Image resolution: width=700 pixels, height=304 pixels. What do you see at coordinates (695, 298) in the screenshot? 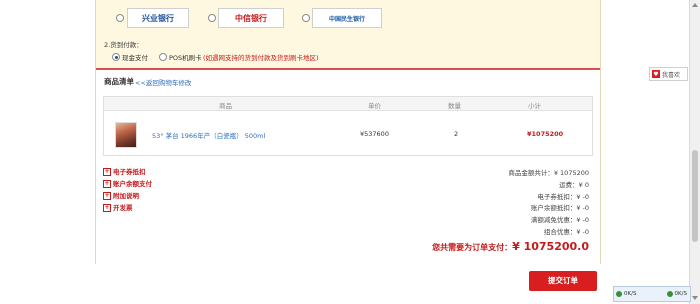
I see `scroll-down-icon` at bounding box center [695, 298].